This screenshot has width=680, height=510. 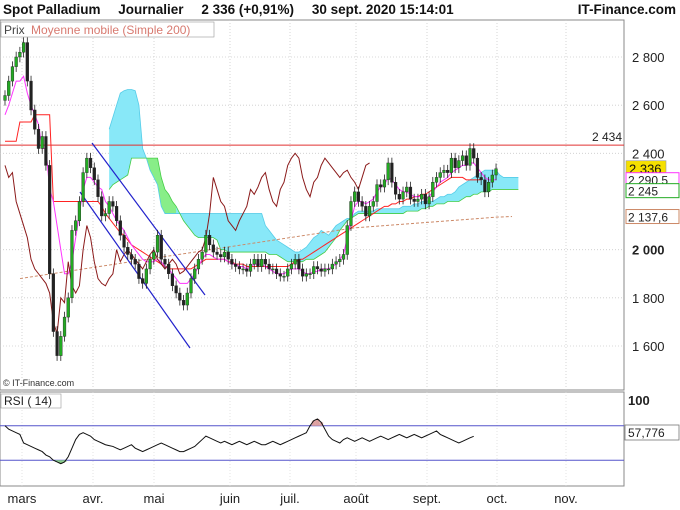 I want to click on y-tick-label: 2 800, so click(x=648, y=57).